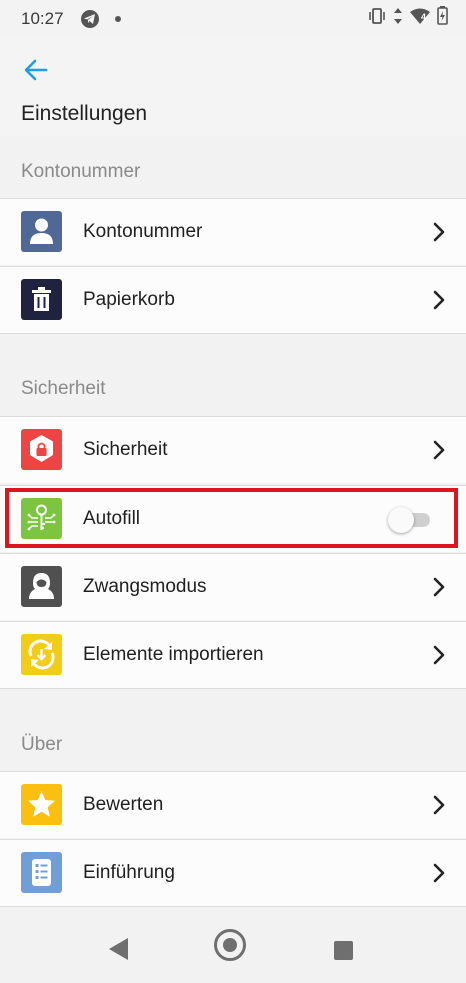 The height and width of the screenshot is (983, 466). Describe the element at coordinates (377, 18) in the screenshot. I see `vibrate-icon` at that location.